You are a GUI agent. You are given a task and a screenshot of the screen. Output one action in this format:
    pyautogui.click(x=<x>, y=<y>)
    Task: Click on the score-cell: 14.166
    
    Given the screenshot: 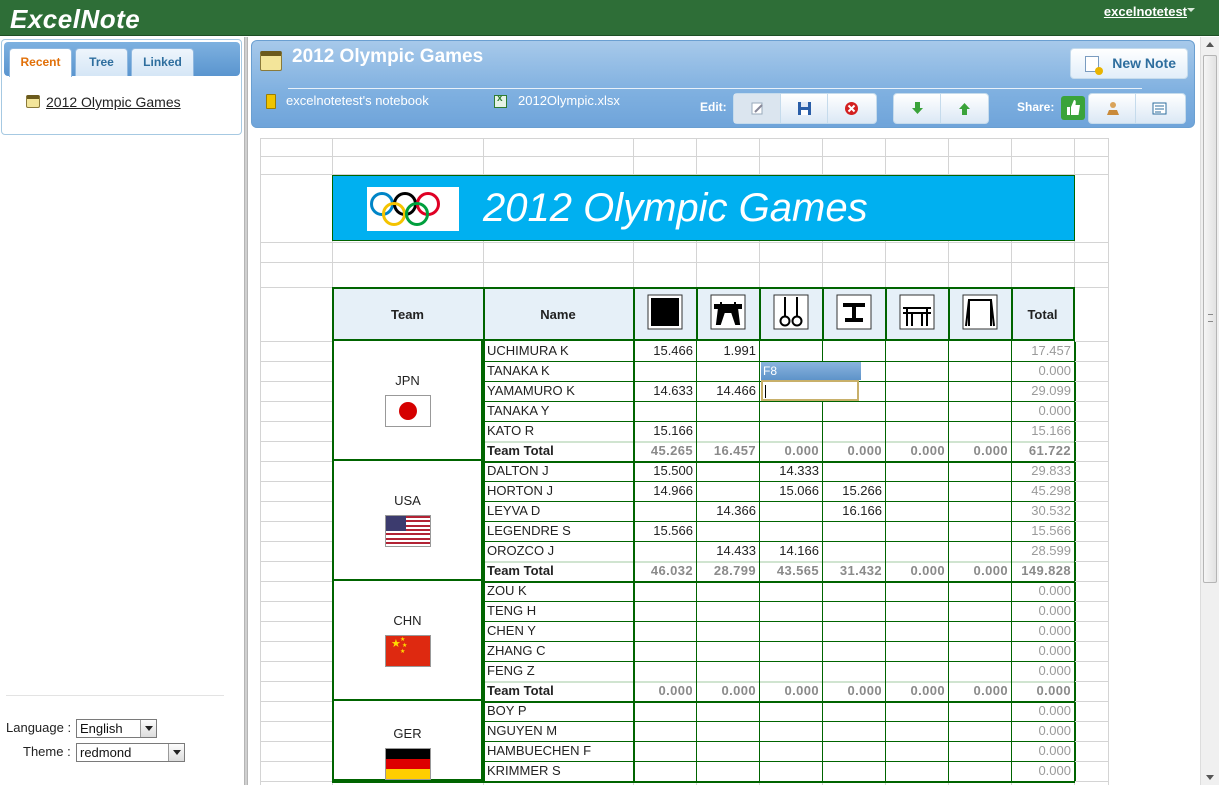 What is the action you would take?
    pyautogui.click(x=790, y=550)
    